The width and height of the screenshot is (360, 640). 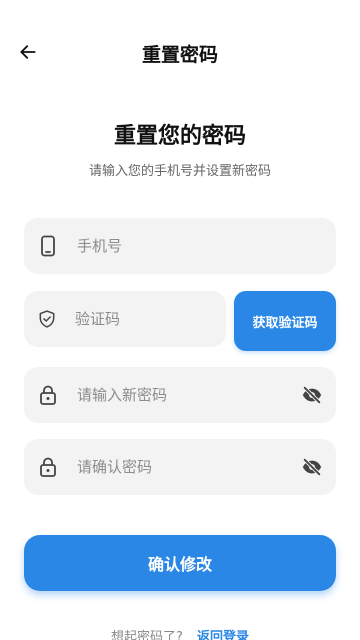 I want to click on footer-prompt: 想起密码了? 返回登录, so click(x=180, y=633).